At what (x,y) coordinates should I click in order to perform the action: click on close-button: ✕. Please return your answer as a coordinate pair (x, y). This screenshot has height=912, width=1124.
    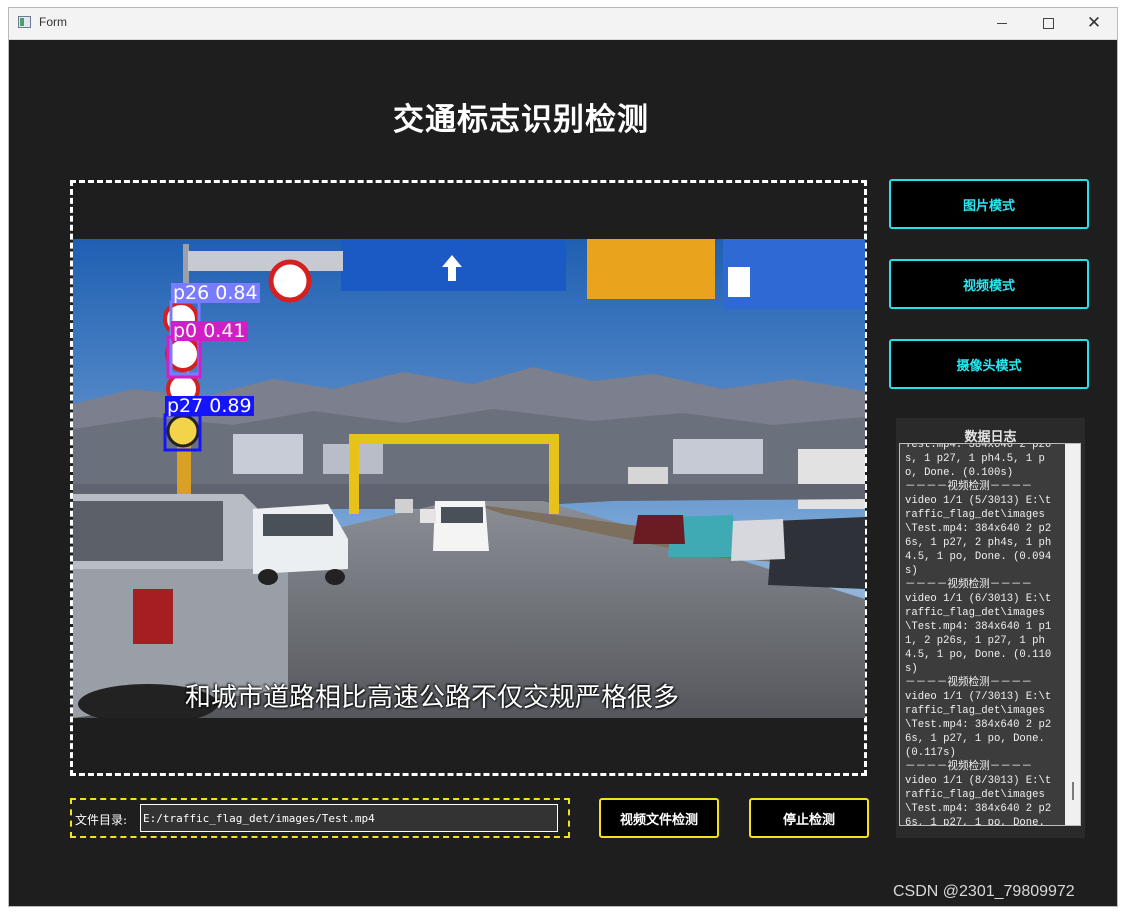
    Looking at the image, I should click on (1094, 23).